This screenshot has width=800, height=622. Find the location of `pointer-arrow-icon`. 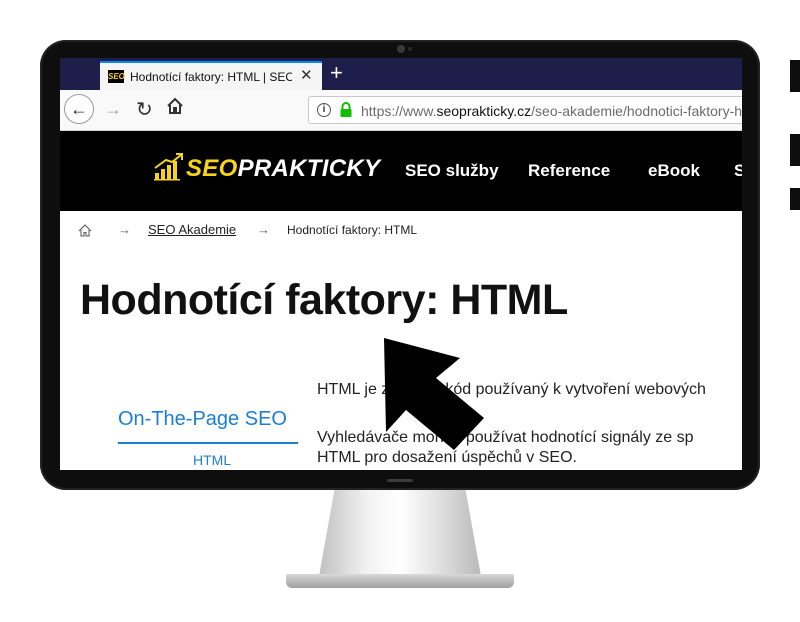

pointer-arrow-icon is located at coordinates (434, 394).